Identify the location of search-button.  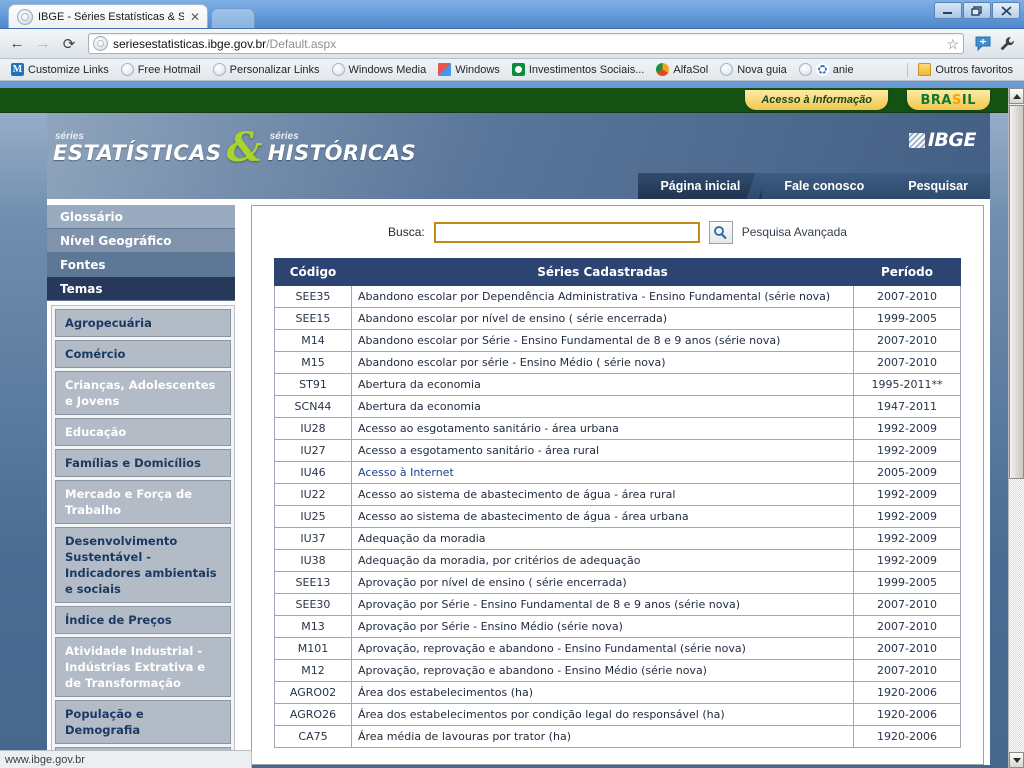
(720, 232).